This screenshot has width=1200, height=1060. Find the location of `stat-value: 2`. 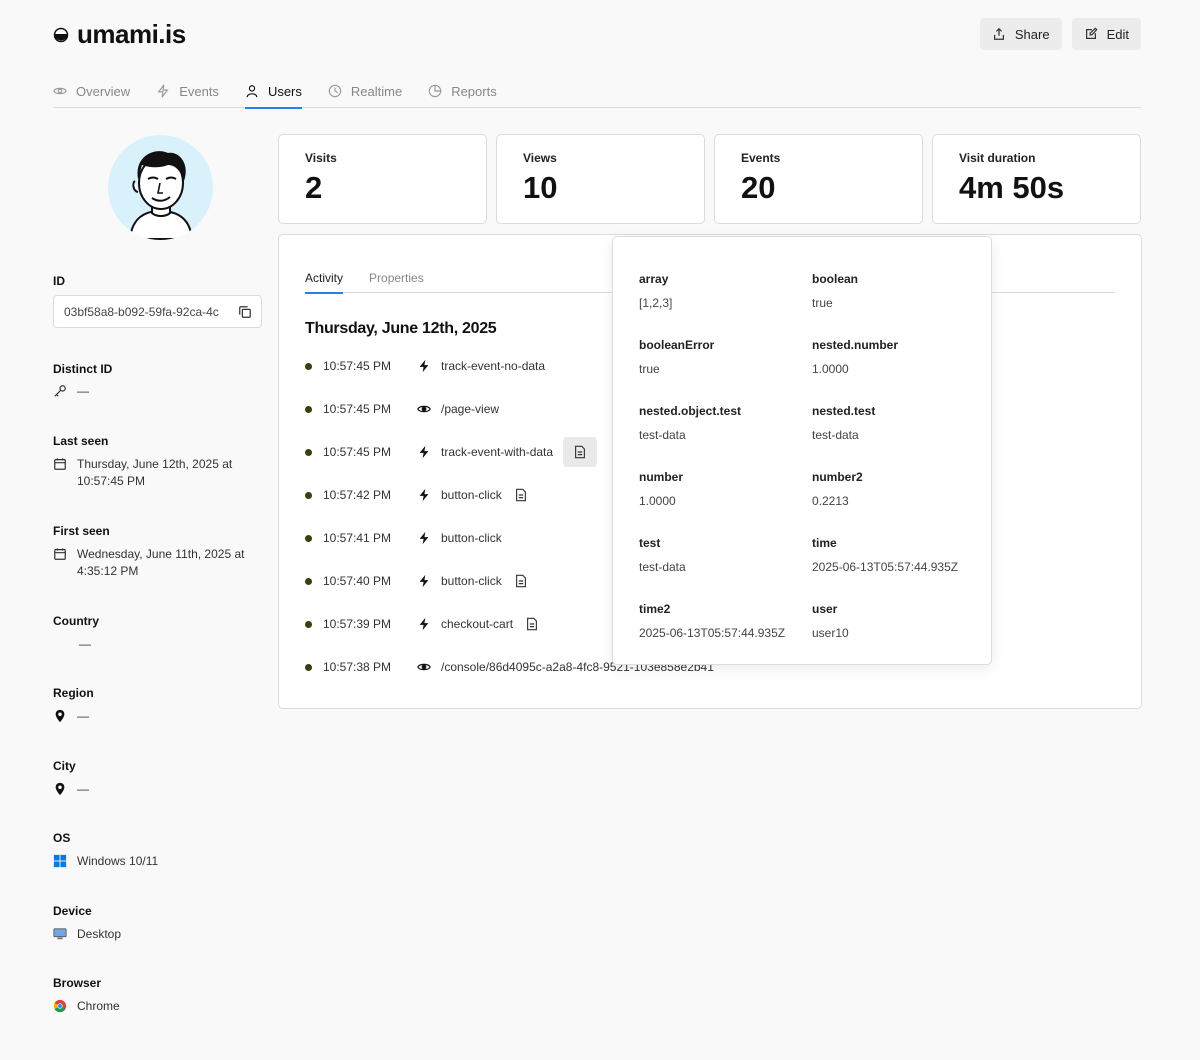

stat-value: 2 is located at coordinates (314, 187).